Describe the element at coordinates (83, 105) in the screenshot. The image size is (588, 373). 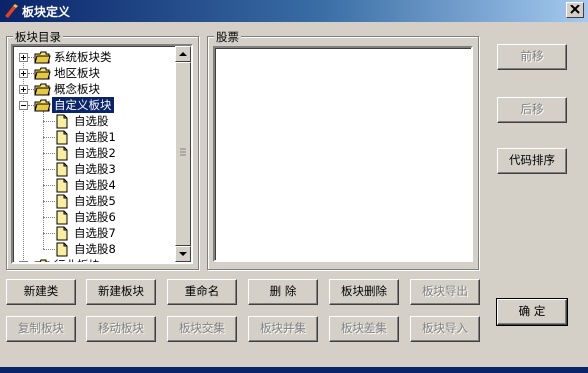
I see `tree-item-label: 自定义板块` at that location.